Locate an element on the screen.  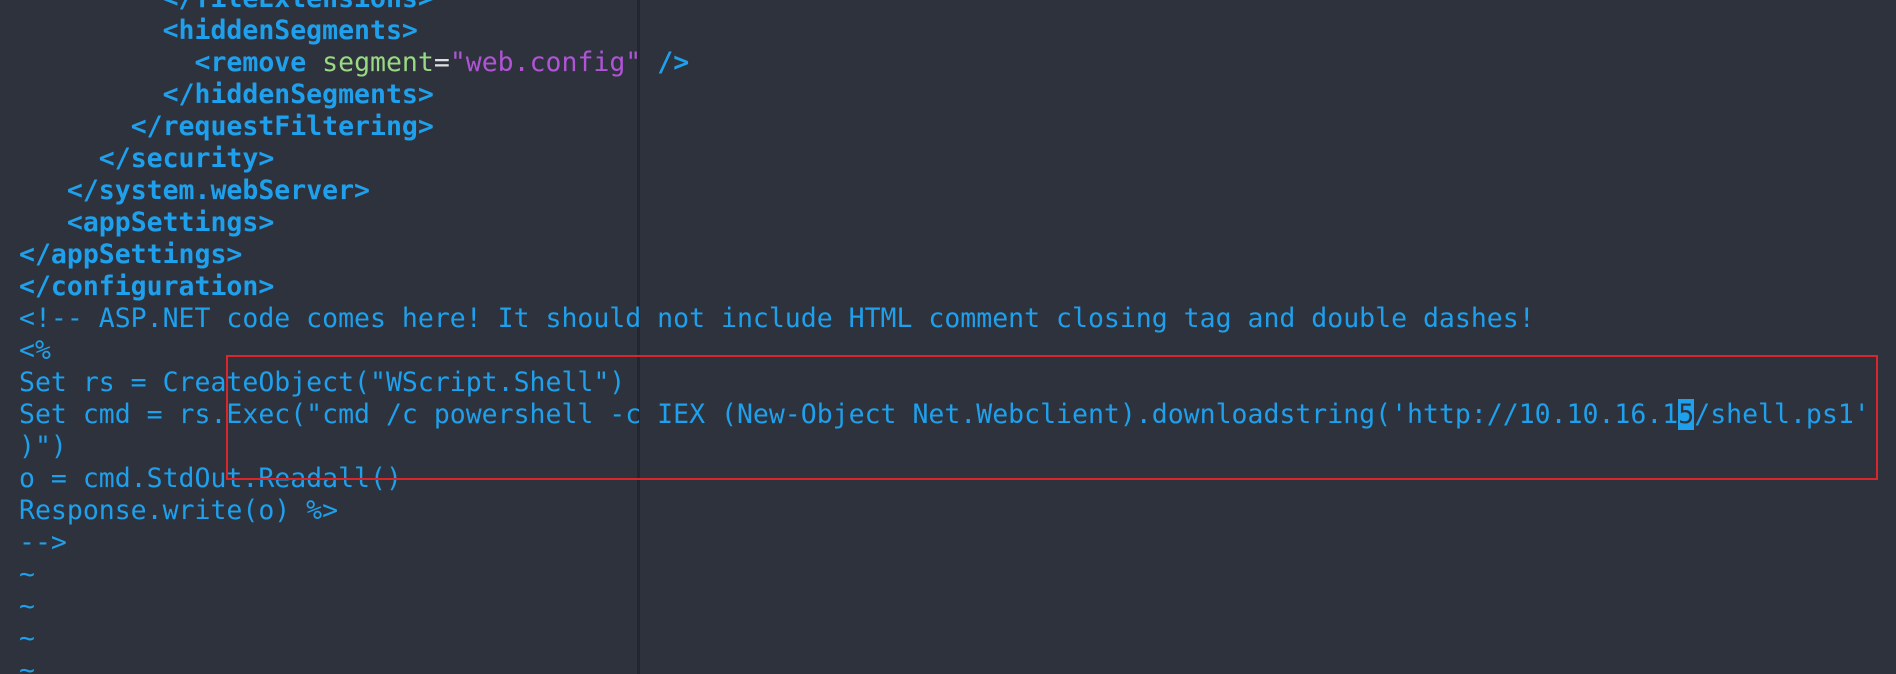
xml-tag: <hiddenSegments> is located at coordinates (290, 30).